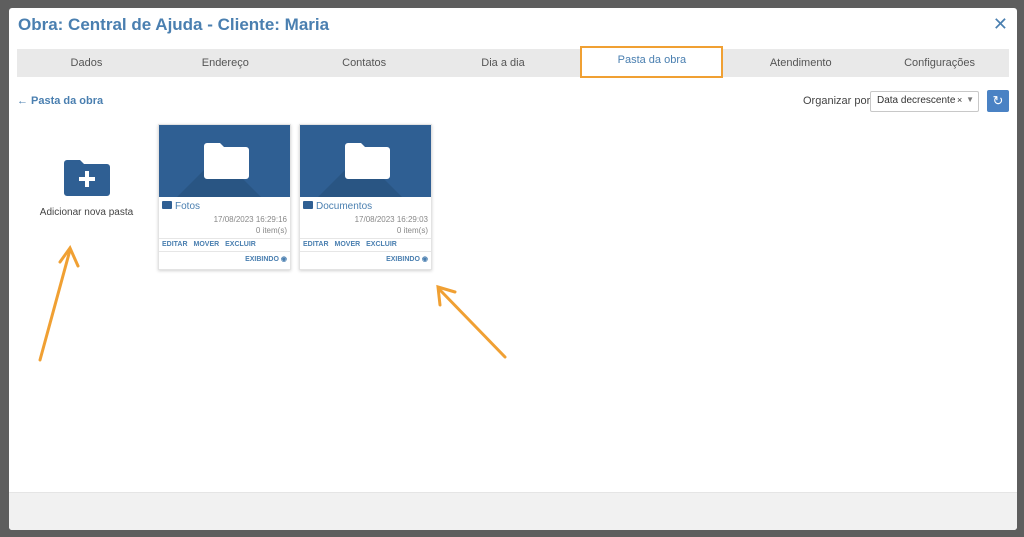 This screenshot has height=537, width=1024. What do you see at coordinates (939, 63) in the screenshot?
I see `tab-configuracoes: Configurações` at bounding box center [939, 63].